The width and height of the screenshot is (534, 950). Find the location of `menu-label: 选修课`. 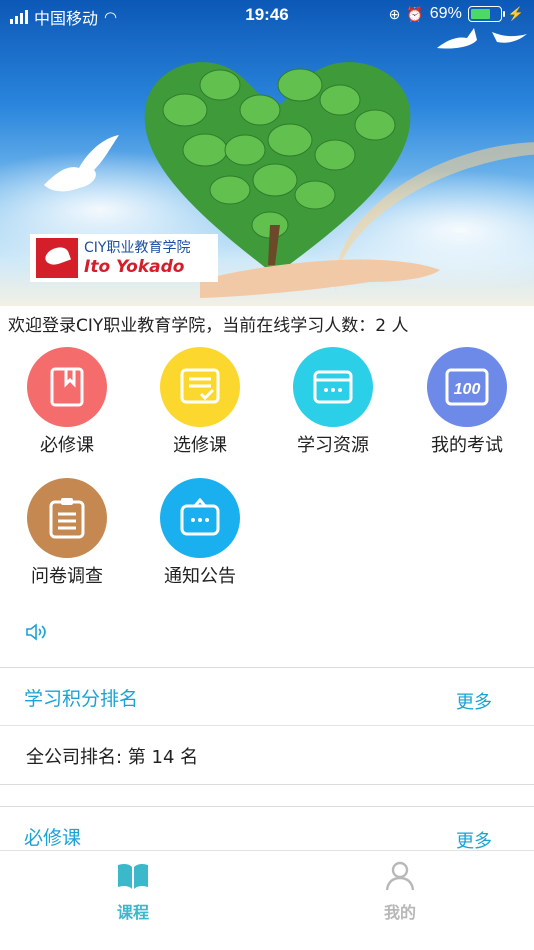

menu-label: 选修课 is located at coordinates (200, 445).